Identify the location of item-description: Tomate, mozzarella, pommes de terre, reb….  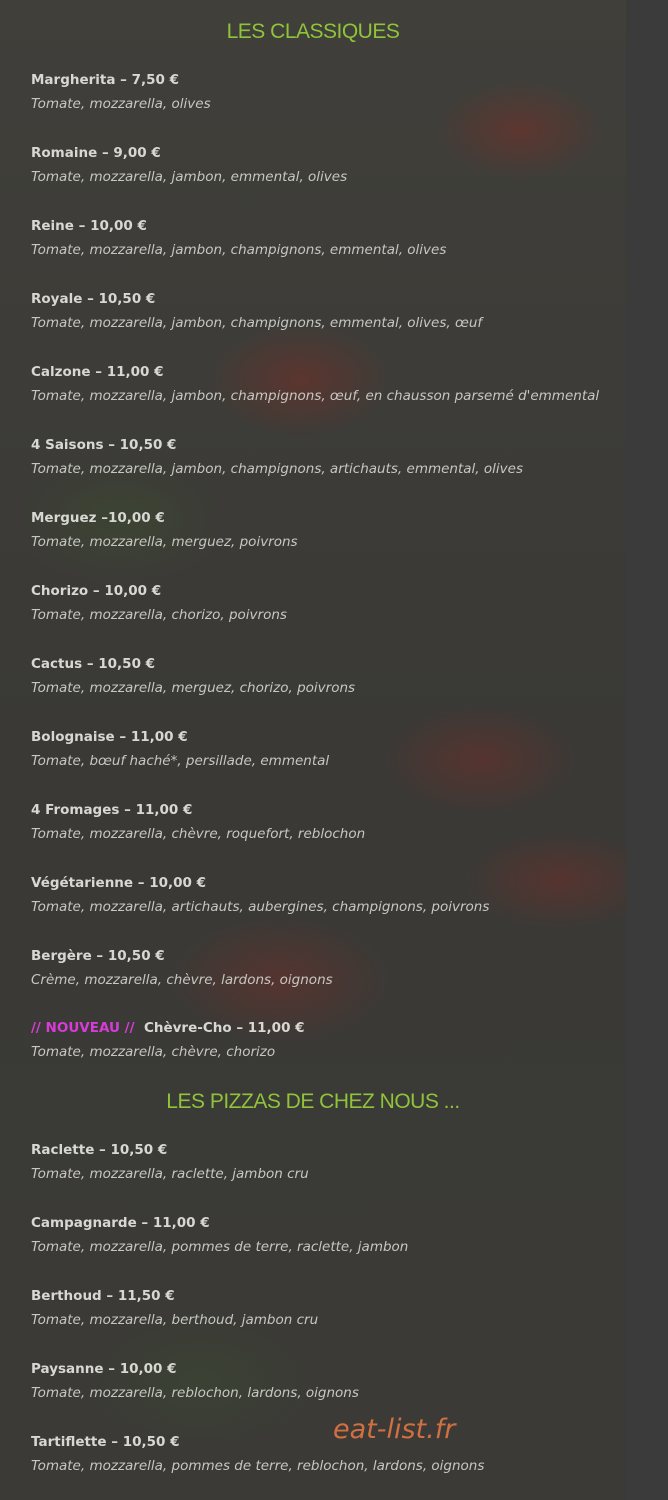
(258, 1466).